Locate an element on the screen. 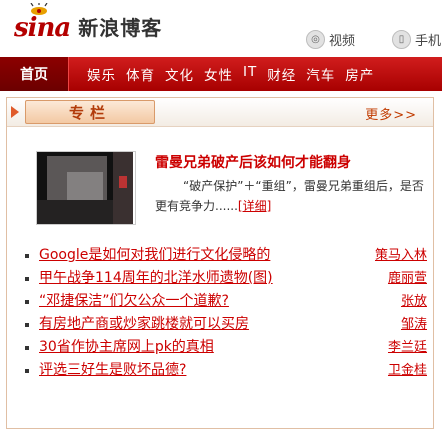 The width and height of the screenshot is (442, 435). video-link-label: 视频 is located at coordinates (342, 41).